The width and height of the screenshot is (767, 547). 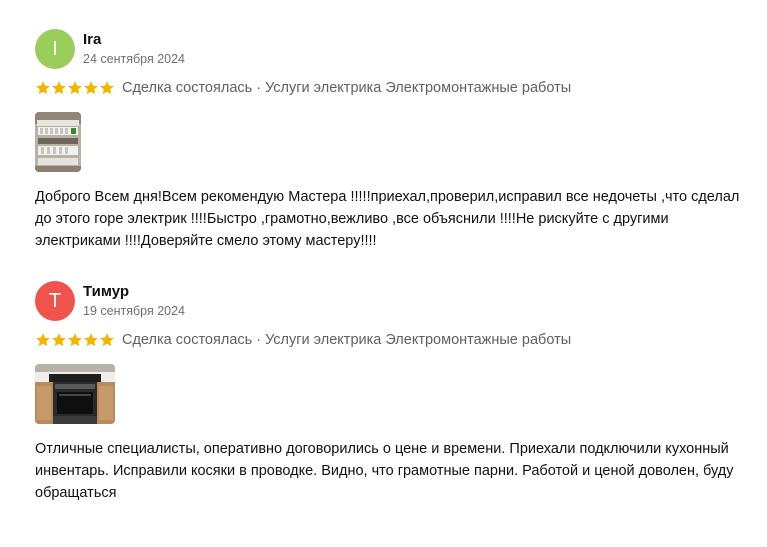 I want to click on avatar-letter: I, so click(x=55, y=48).